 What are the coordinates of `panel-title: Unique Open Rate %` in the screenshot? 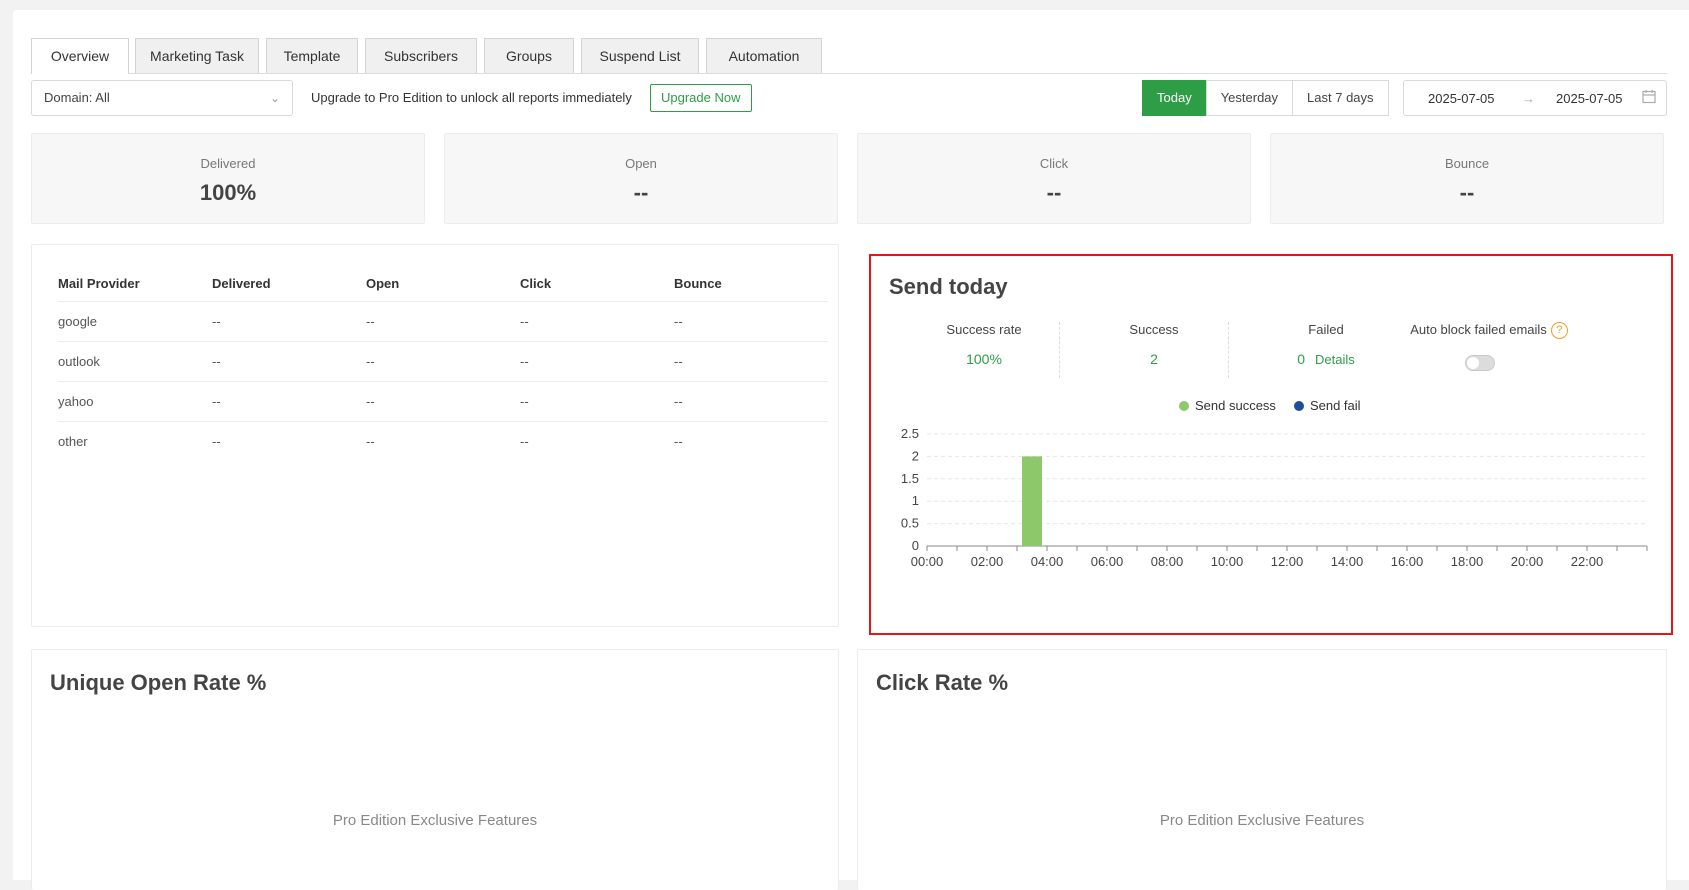 It's located at (158, 682).